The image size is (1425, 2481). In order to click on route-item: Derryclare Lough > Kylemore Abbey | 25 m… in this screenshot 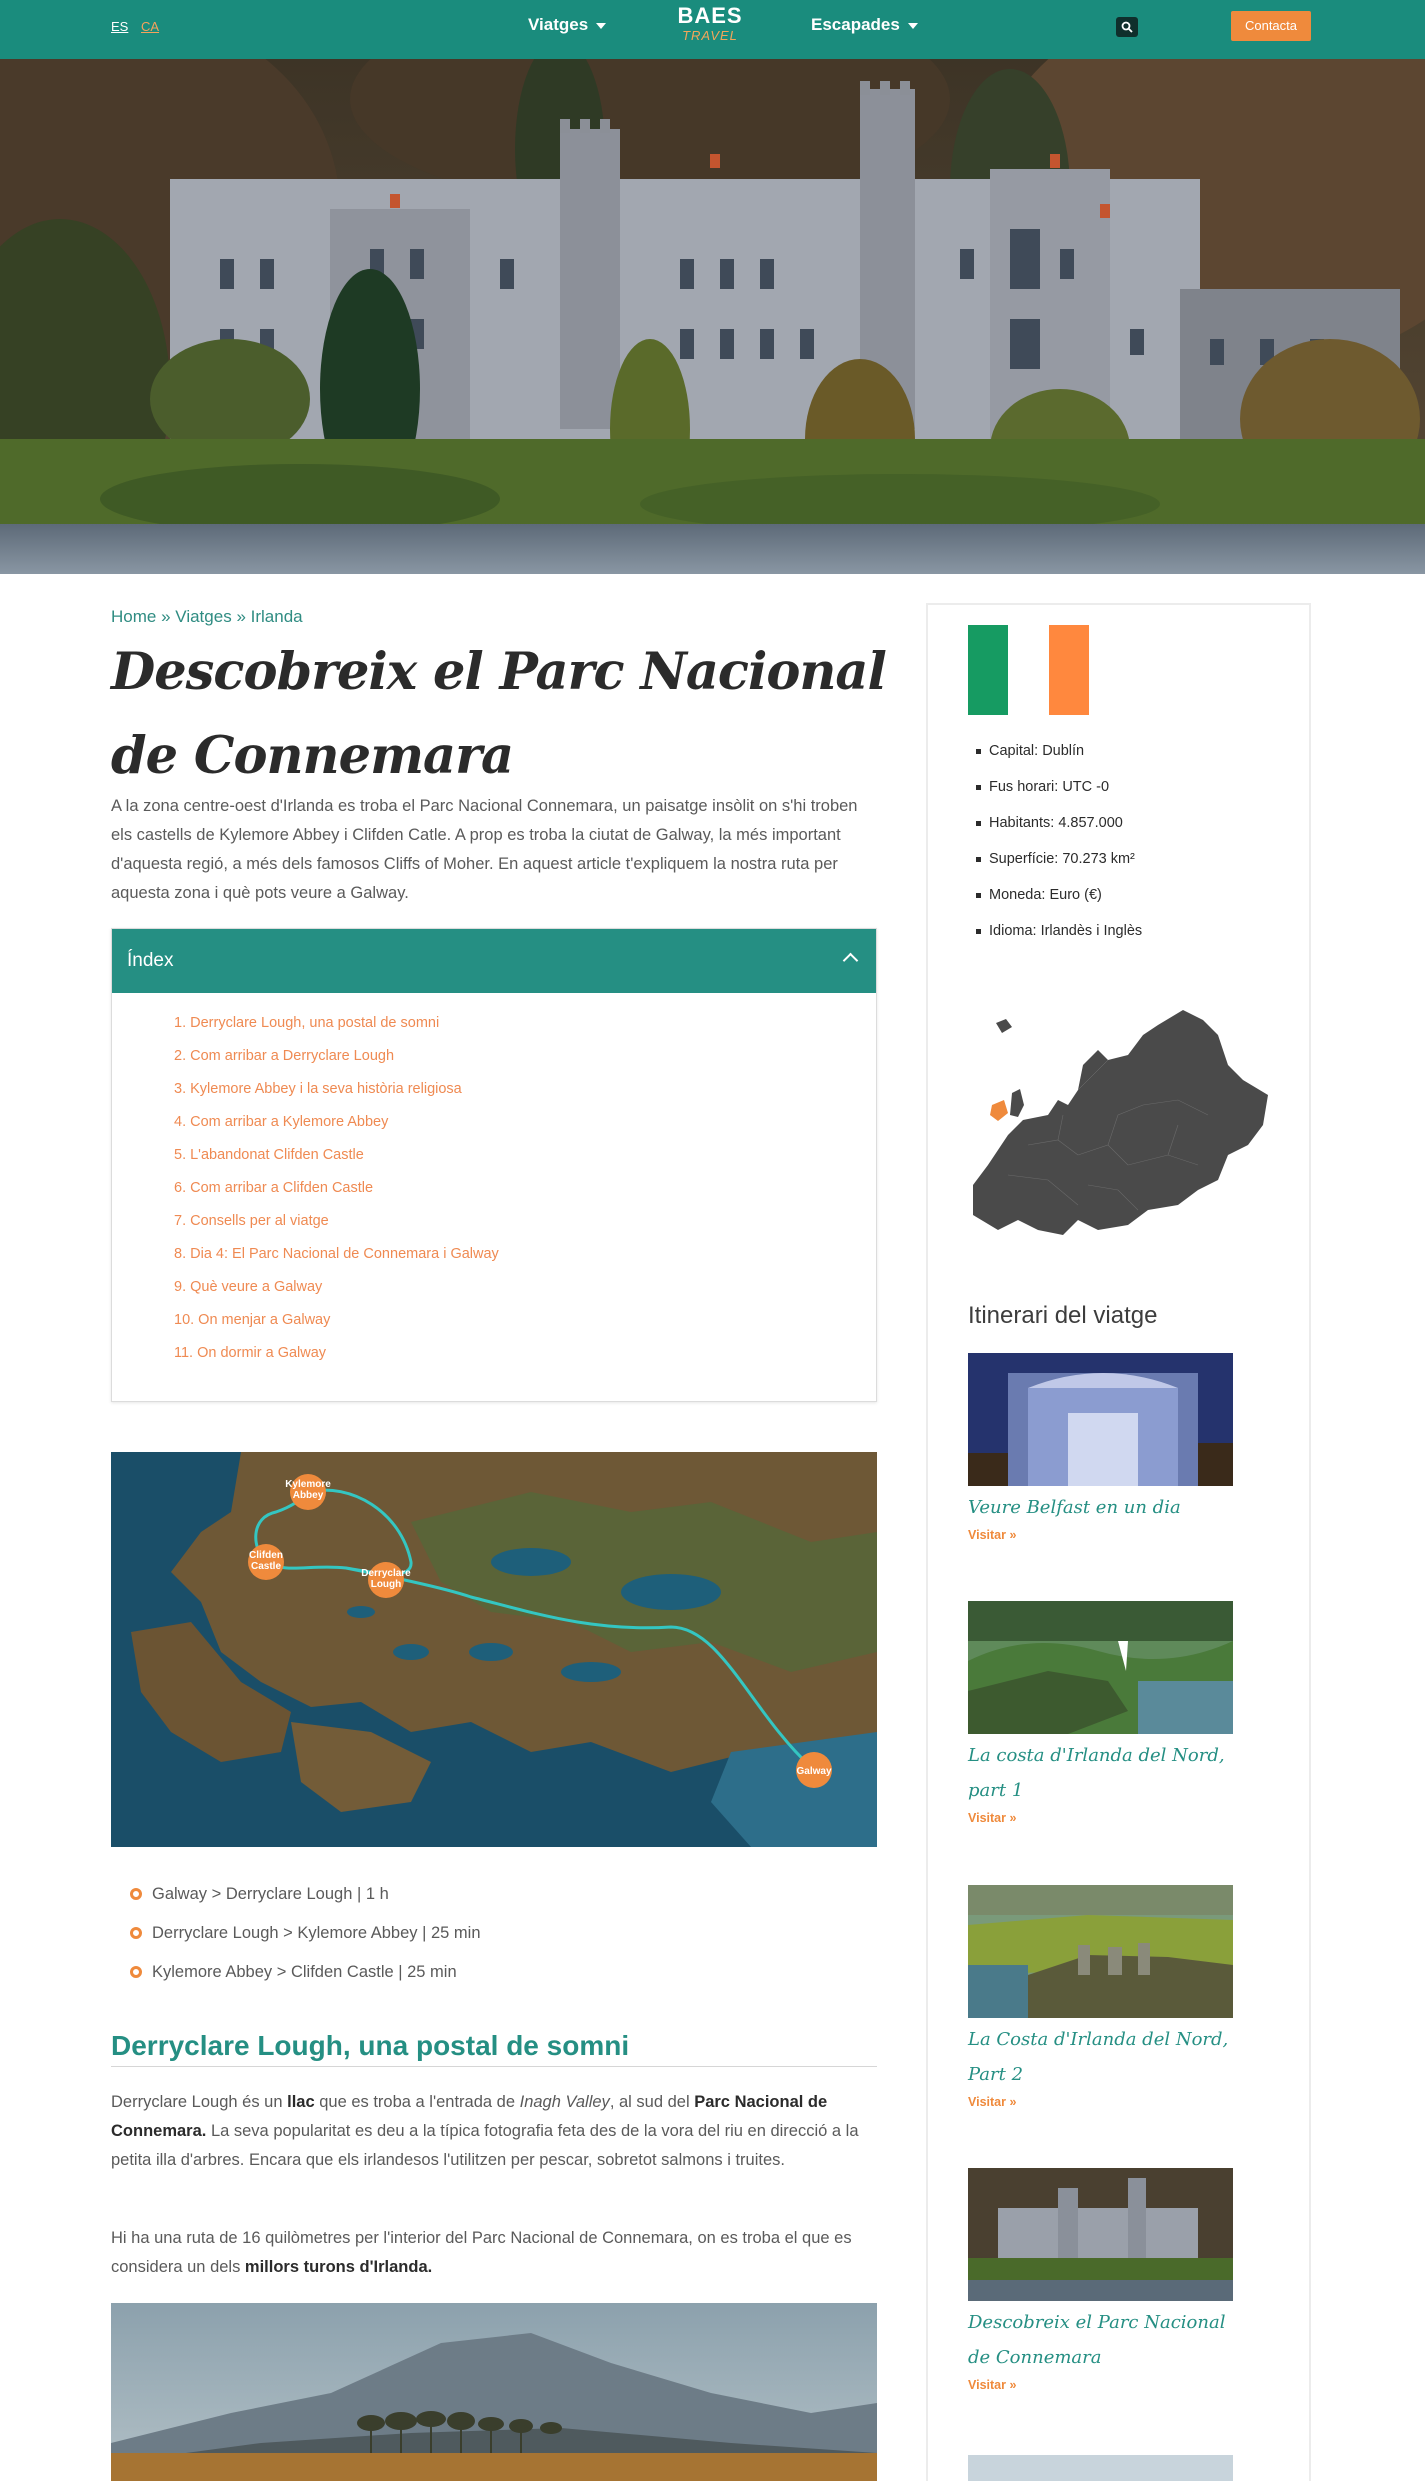, I will do `click(305, 1932)`.